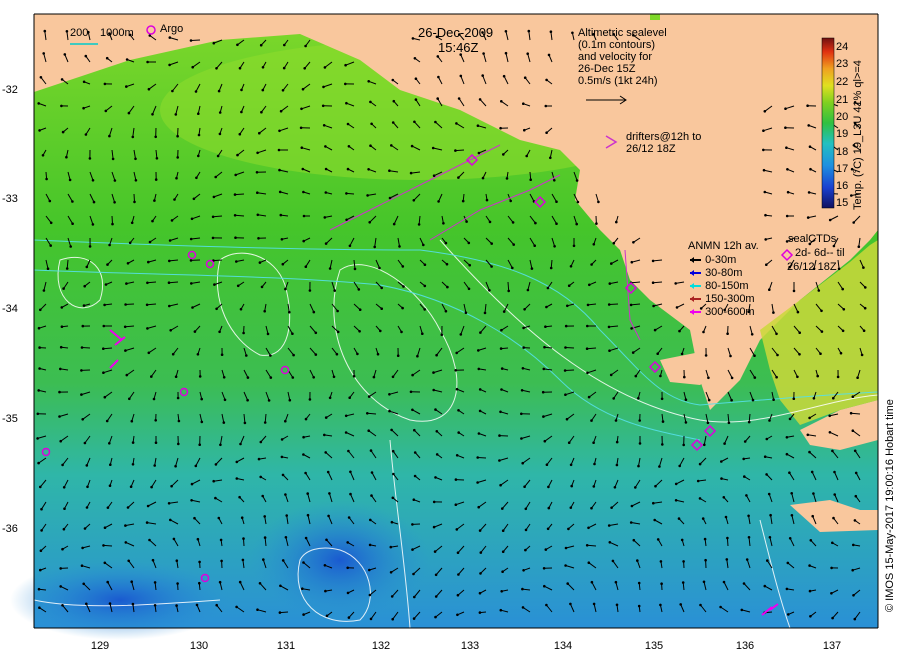 The height and width of the screenshot is (660, 900). I want to click on altimetry-line: (0.1m contours), so click(617, 45).